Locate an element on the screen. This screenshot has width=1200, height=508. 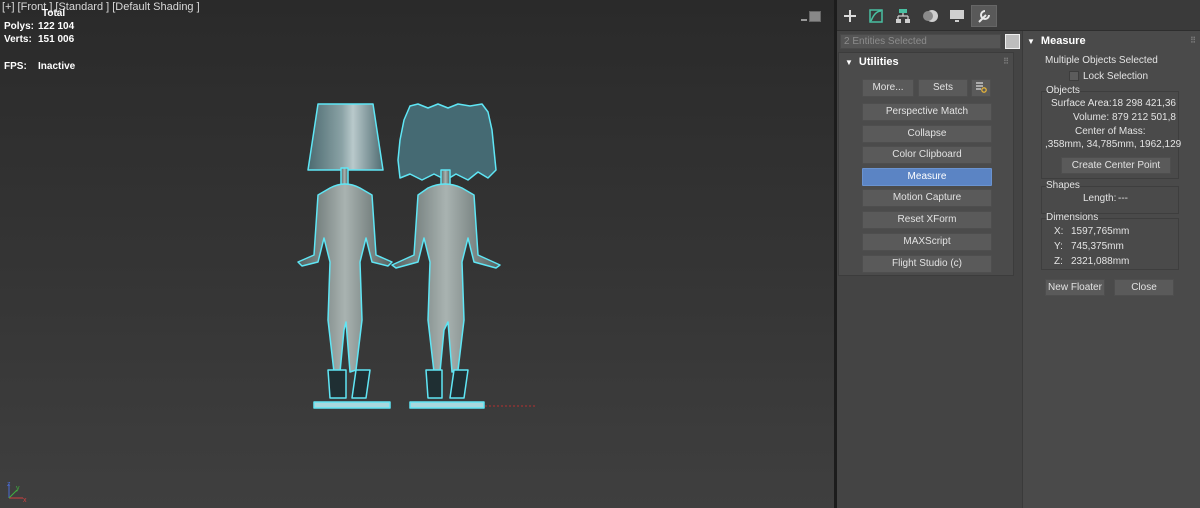
tab-modify is located at coordinates (876, 16).